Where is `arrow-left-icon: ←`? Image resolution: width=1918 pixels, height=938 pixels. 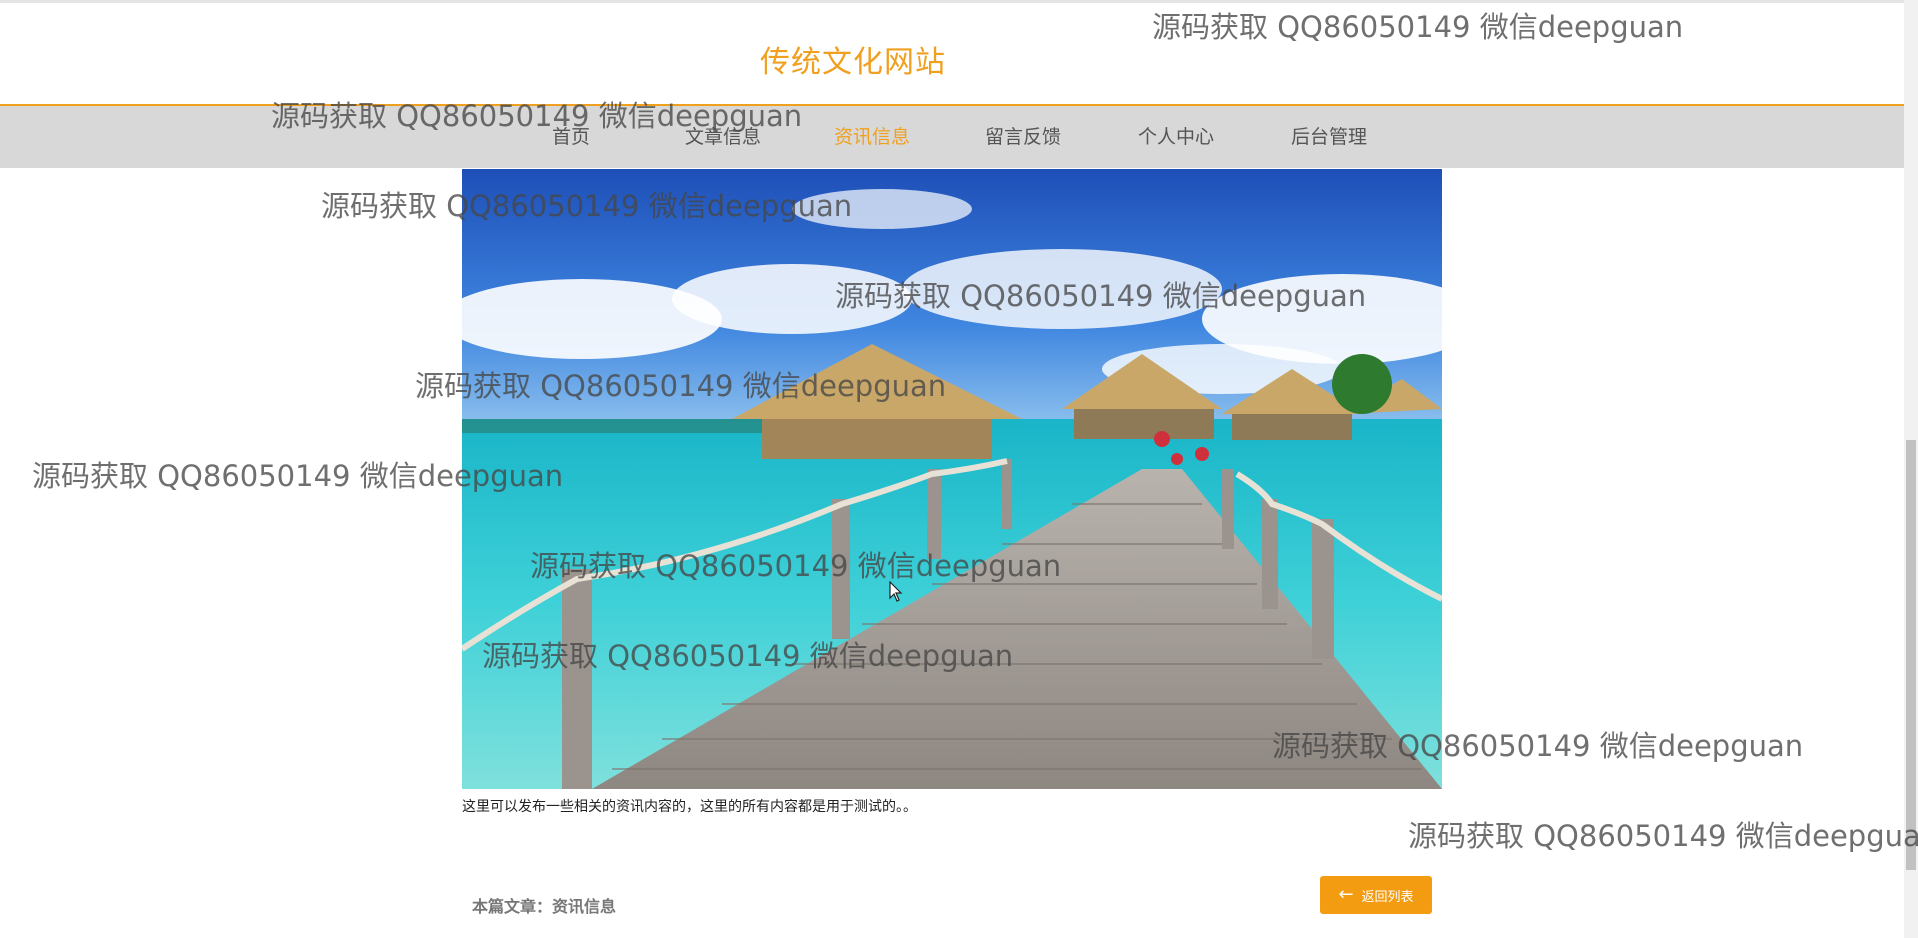
arrow-left-icon: ← is located at coordinates (1346, 894).